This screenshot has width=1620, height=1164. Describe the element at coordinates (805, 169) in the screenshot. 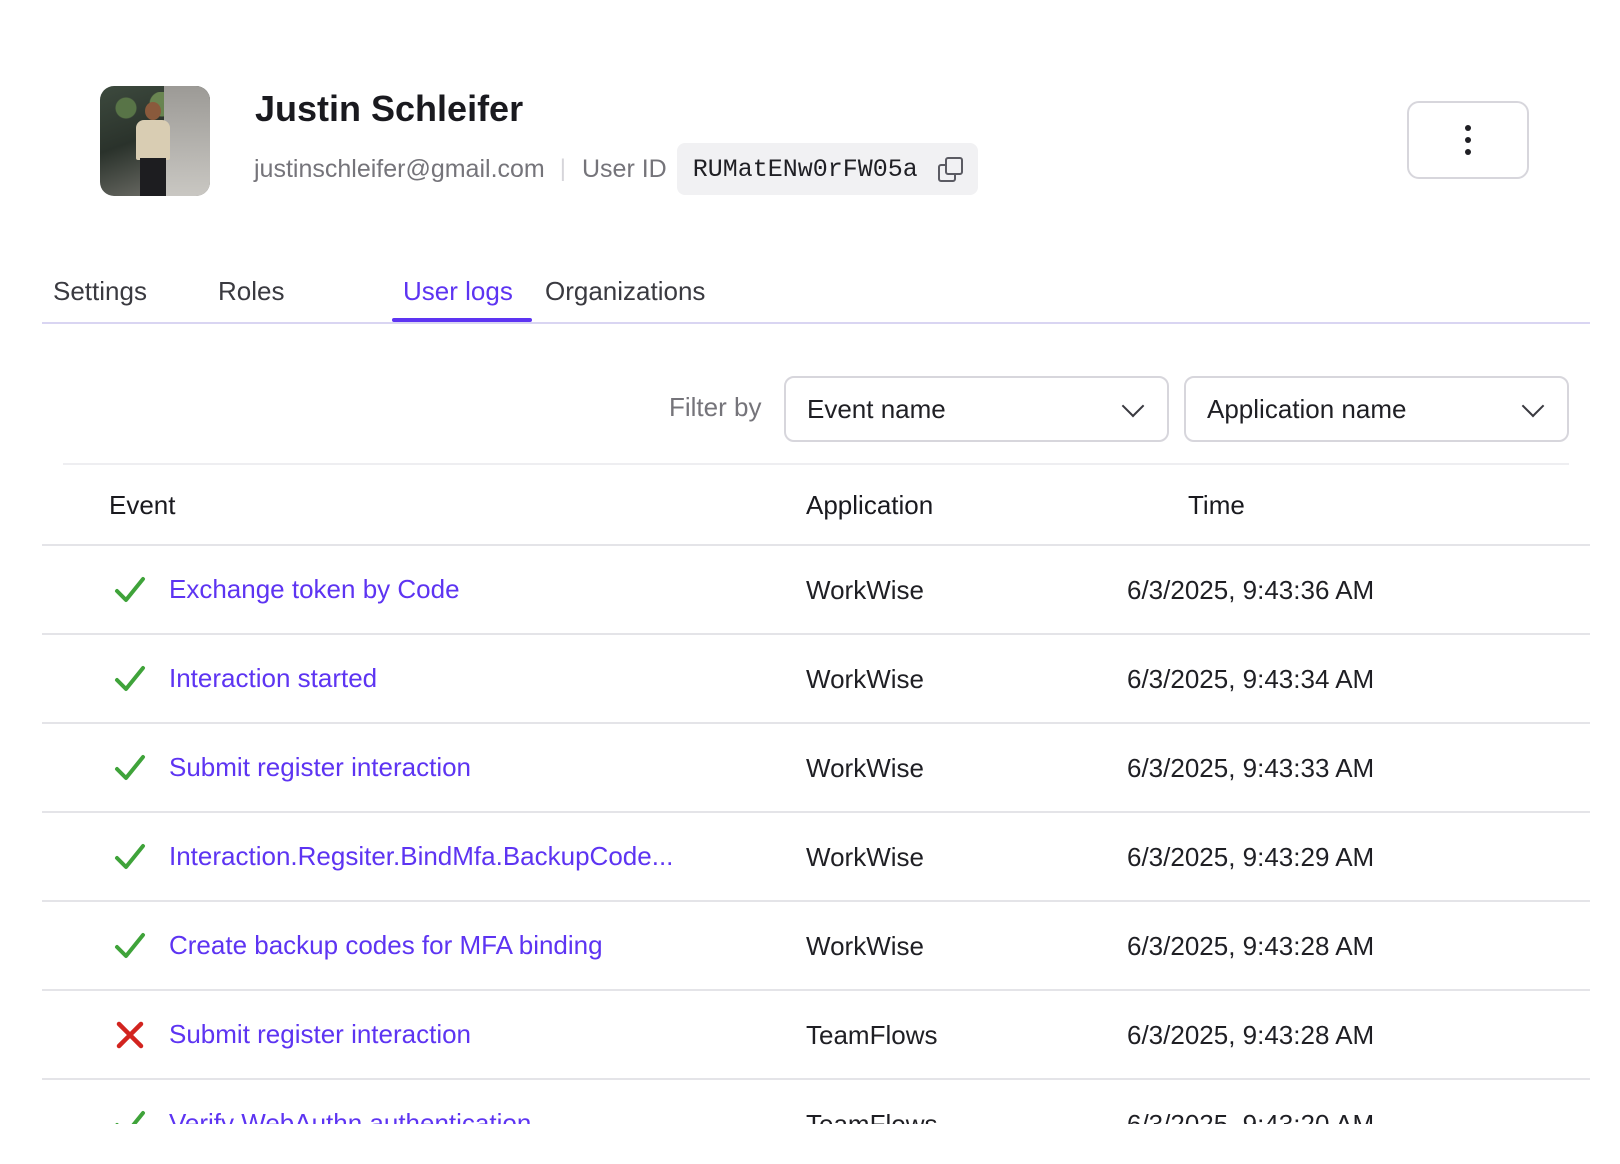

I see `user-id-value: RUMatENw0rFW05a` at that location.